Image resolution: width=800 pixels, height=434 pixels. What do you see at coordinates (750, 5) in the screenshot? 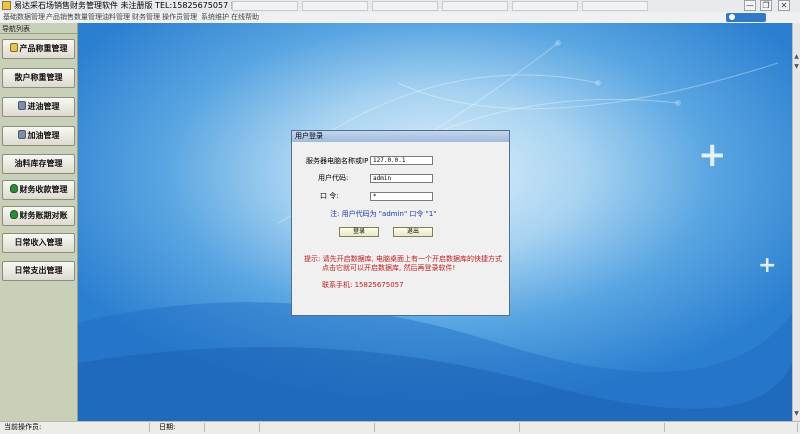
I see `minimize-button: —` at bounding box center [750, 5].